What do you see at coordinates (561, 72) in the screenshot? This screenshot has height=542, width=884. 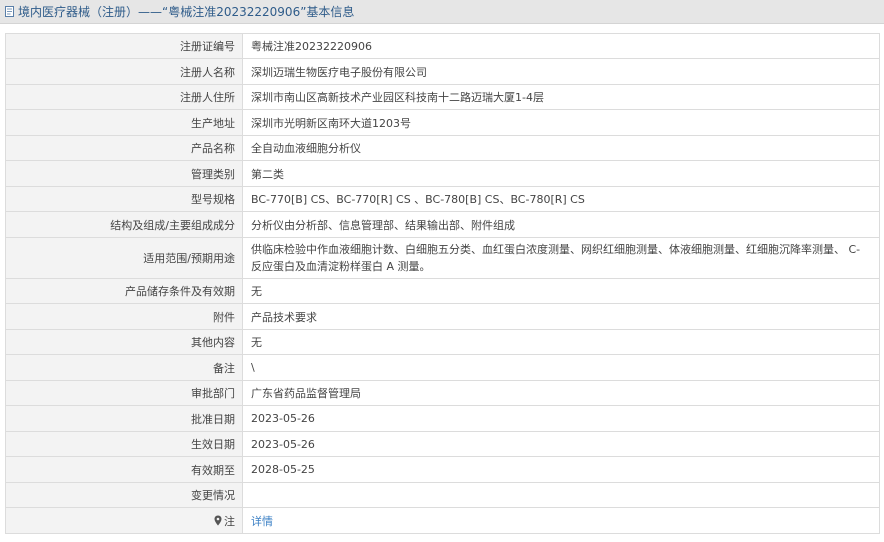 I see `value-registrant-name: 深圳迈瑞生物医疗电子股份有限公司` at bounding box center [561, 72].